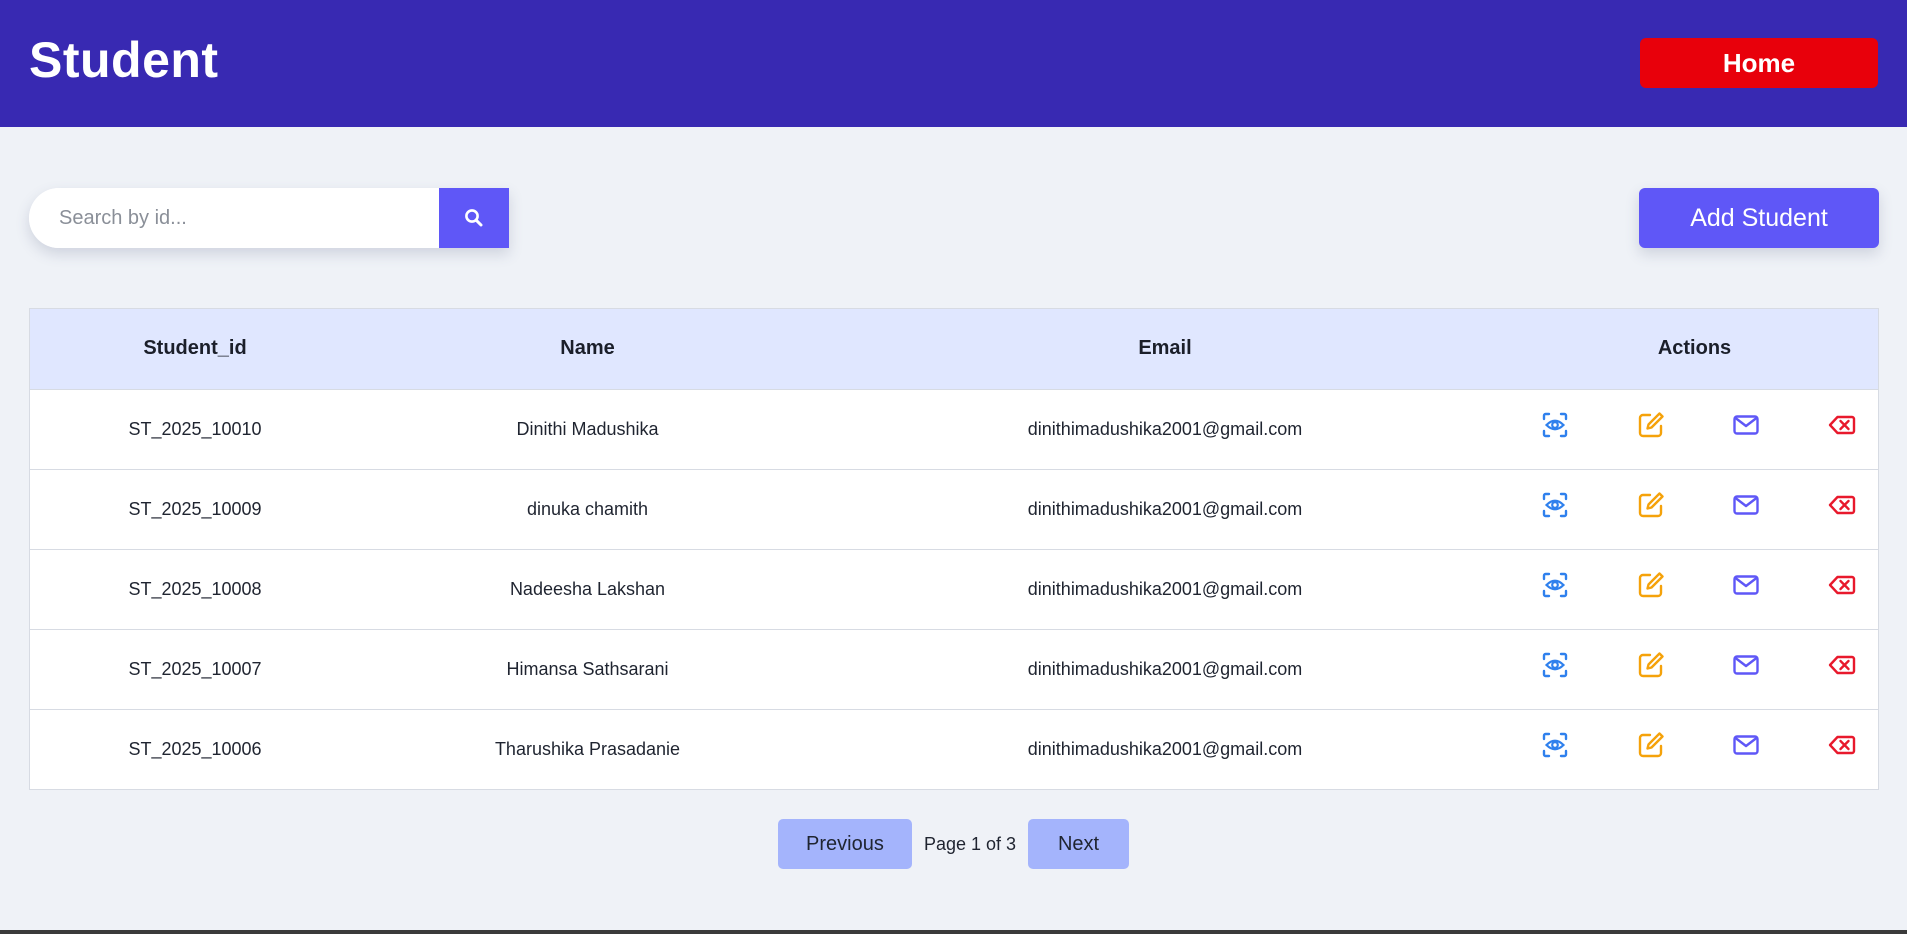 The image size is (1907, 934). I want to click on search-icon, so click(474, 218).